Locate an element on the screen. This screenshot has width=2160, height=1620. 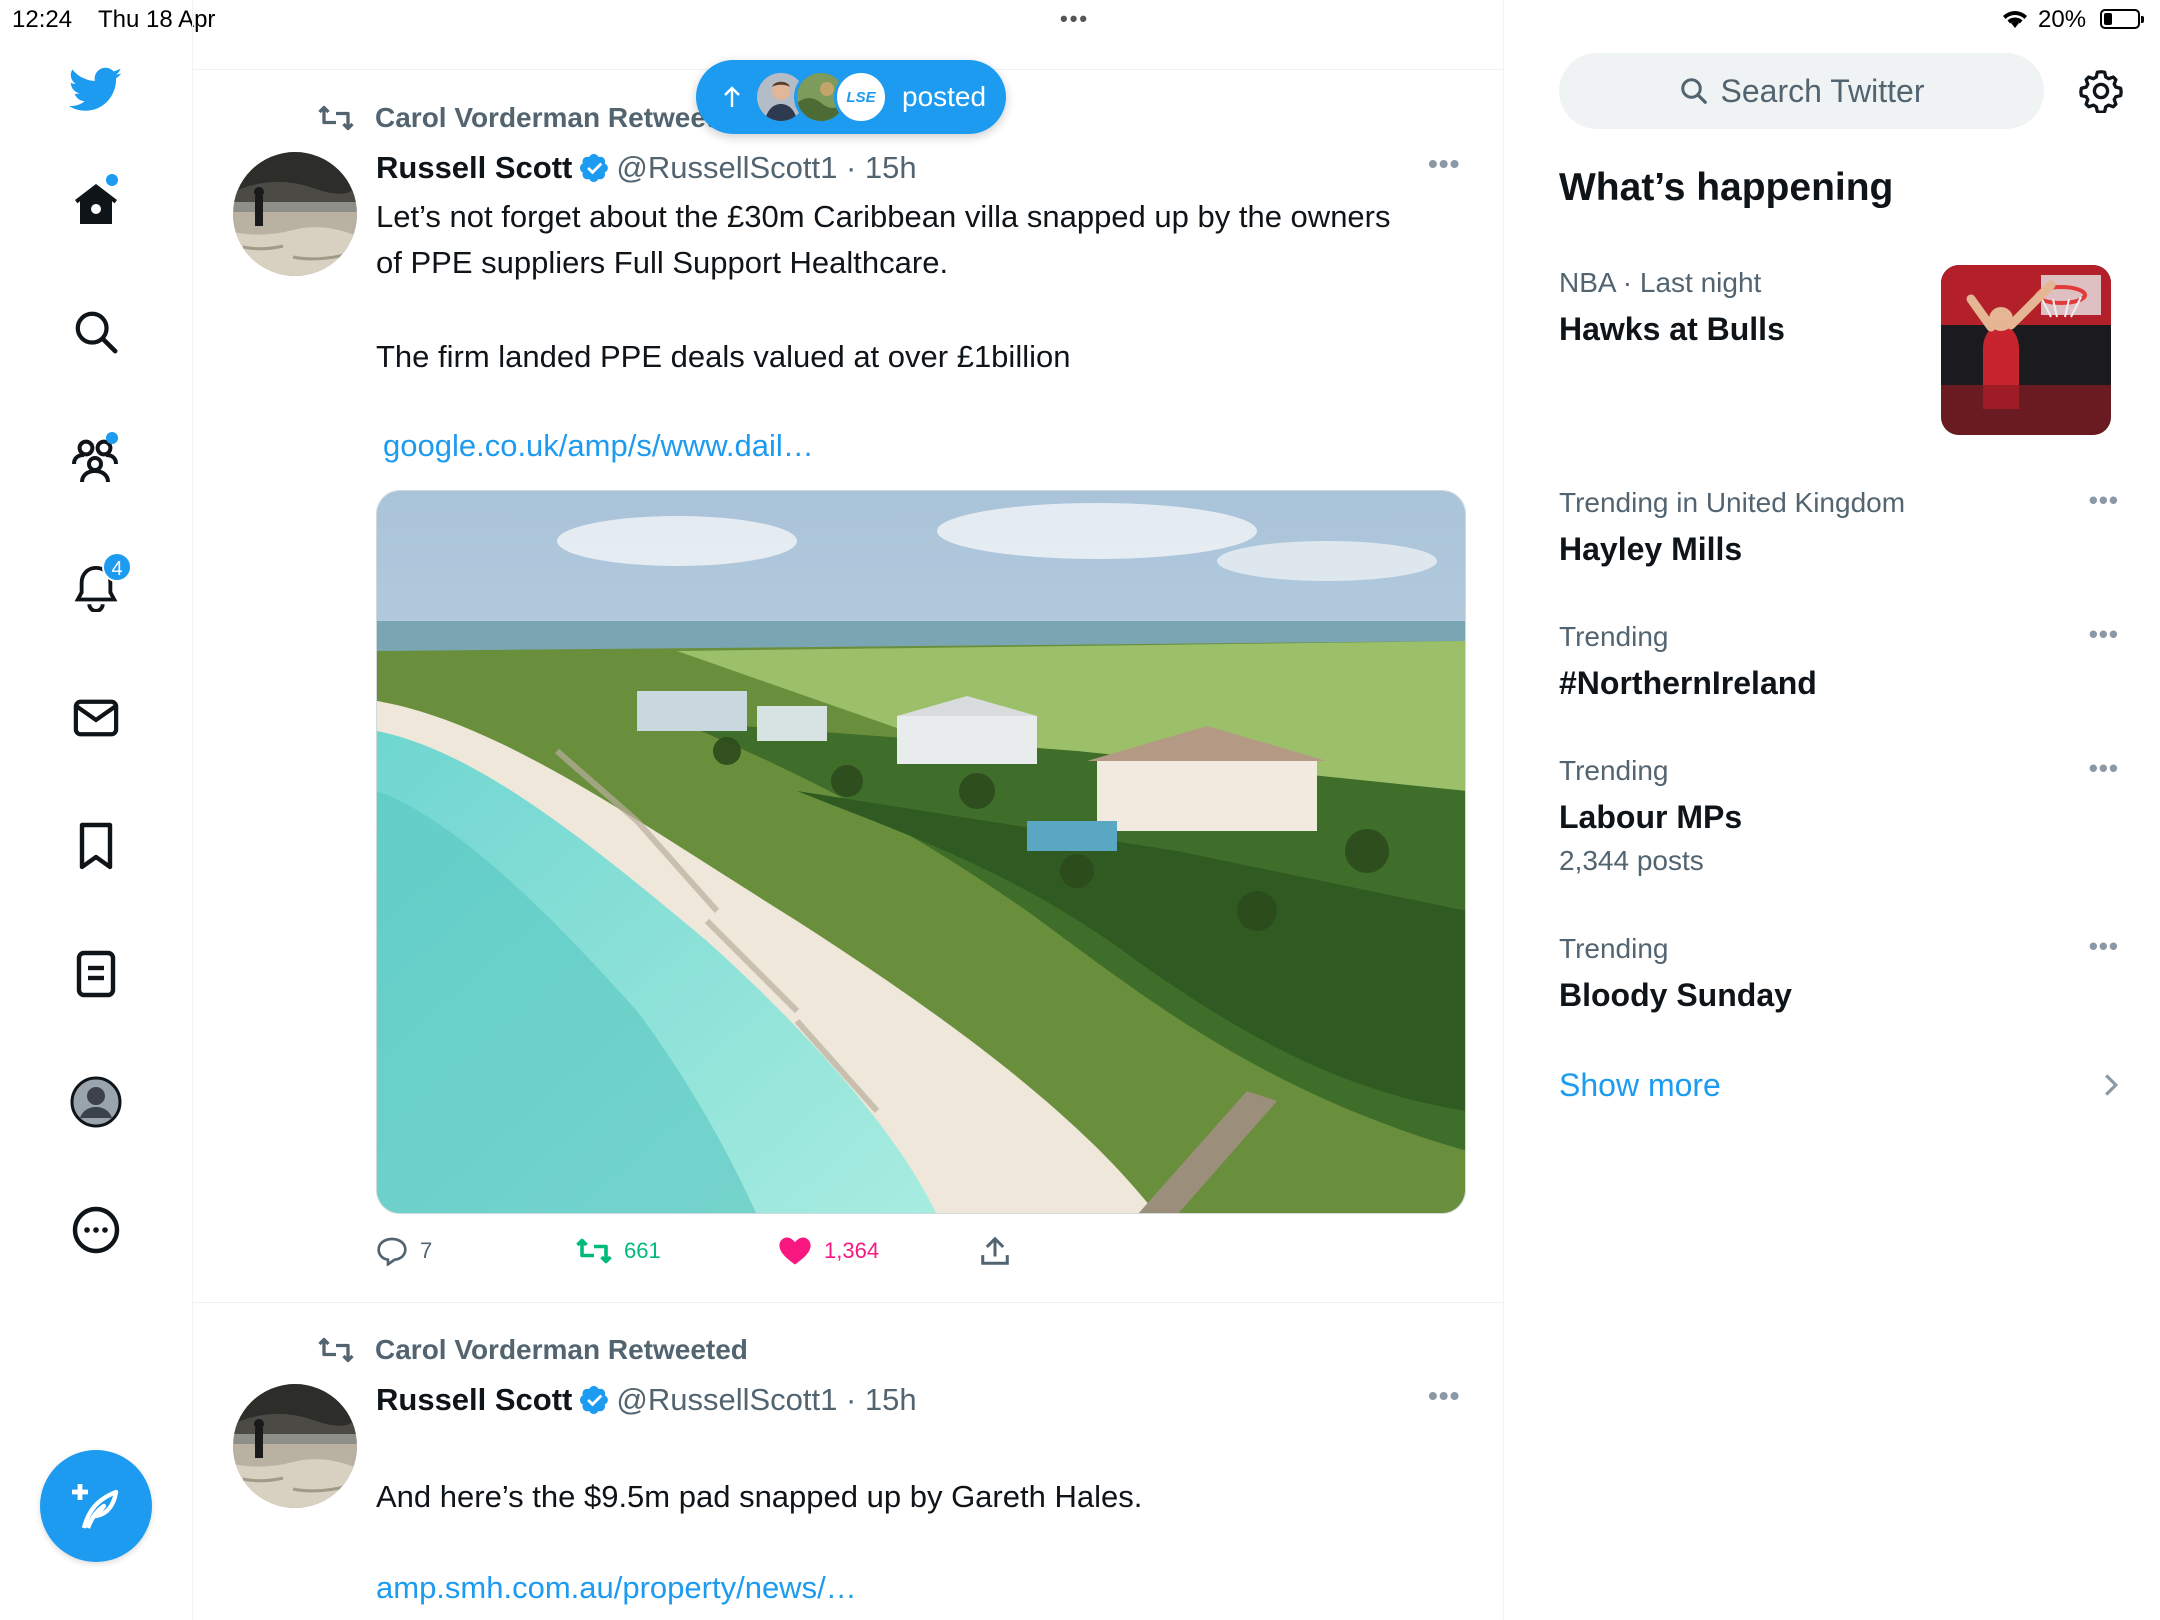
nav-explore is located at coordinates (96, 332).